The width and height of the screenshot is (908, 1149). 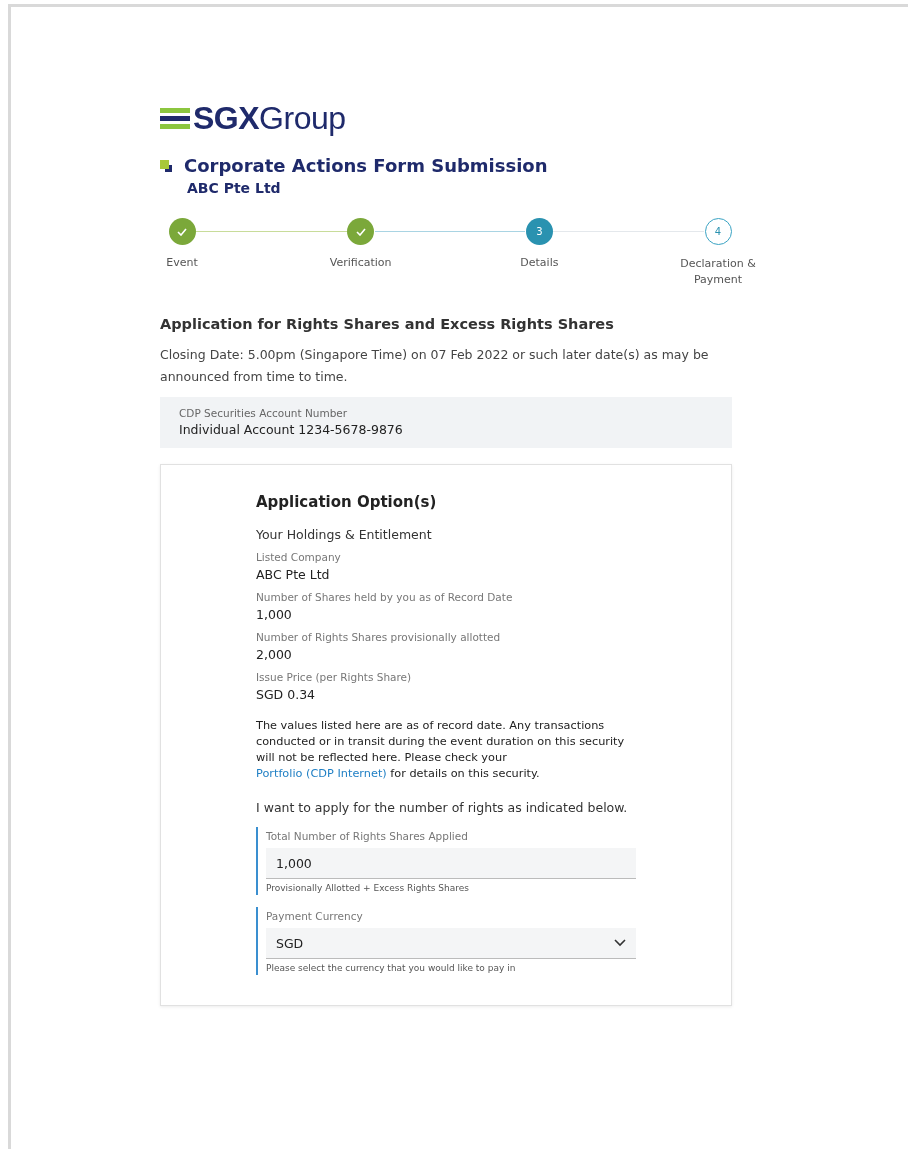 I want to click on shares-input-field: 1,000, so click(x=451, y=863).